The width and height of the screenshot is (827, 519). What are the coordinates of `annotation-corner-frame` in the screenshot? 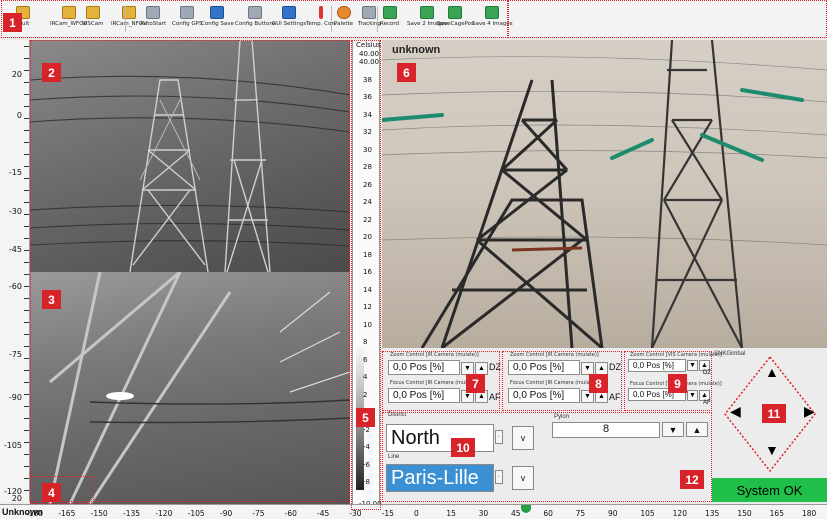 It's located at (62, 490).